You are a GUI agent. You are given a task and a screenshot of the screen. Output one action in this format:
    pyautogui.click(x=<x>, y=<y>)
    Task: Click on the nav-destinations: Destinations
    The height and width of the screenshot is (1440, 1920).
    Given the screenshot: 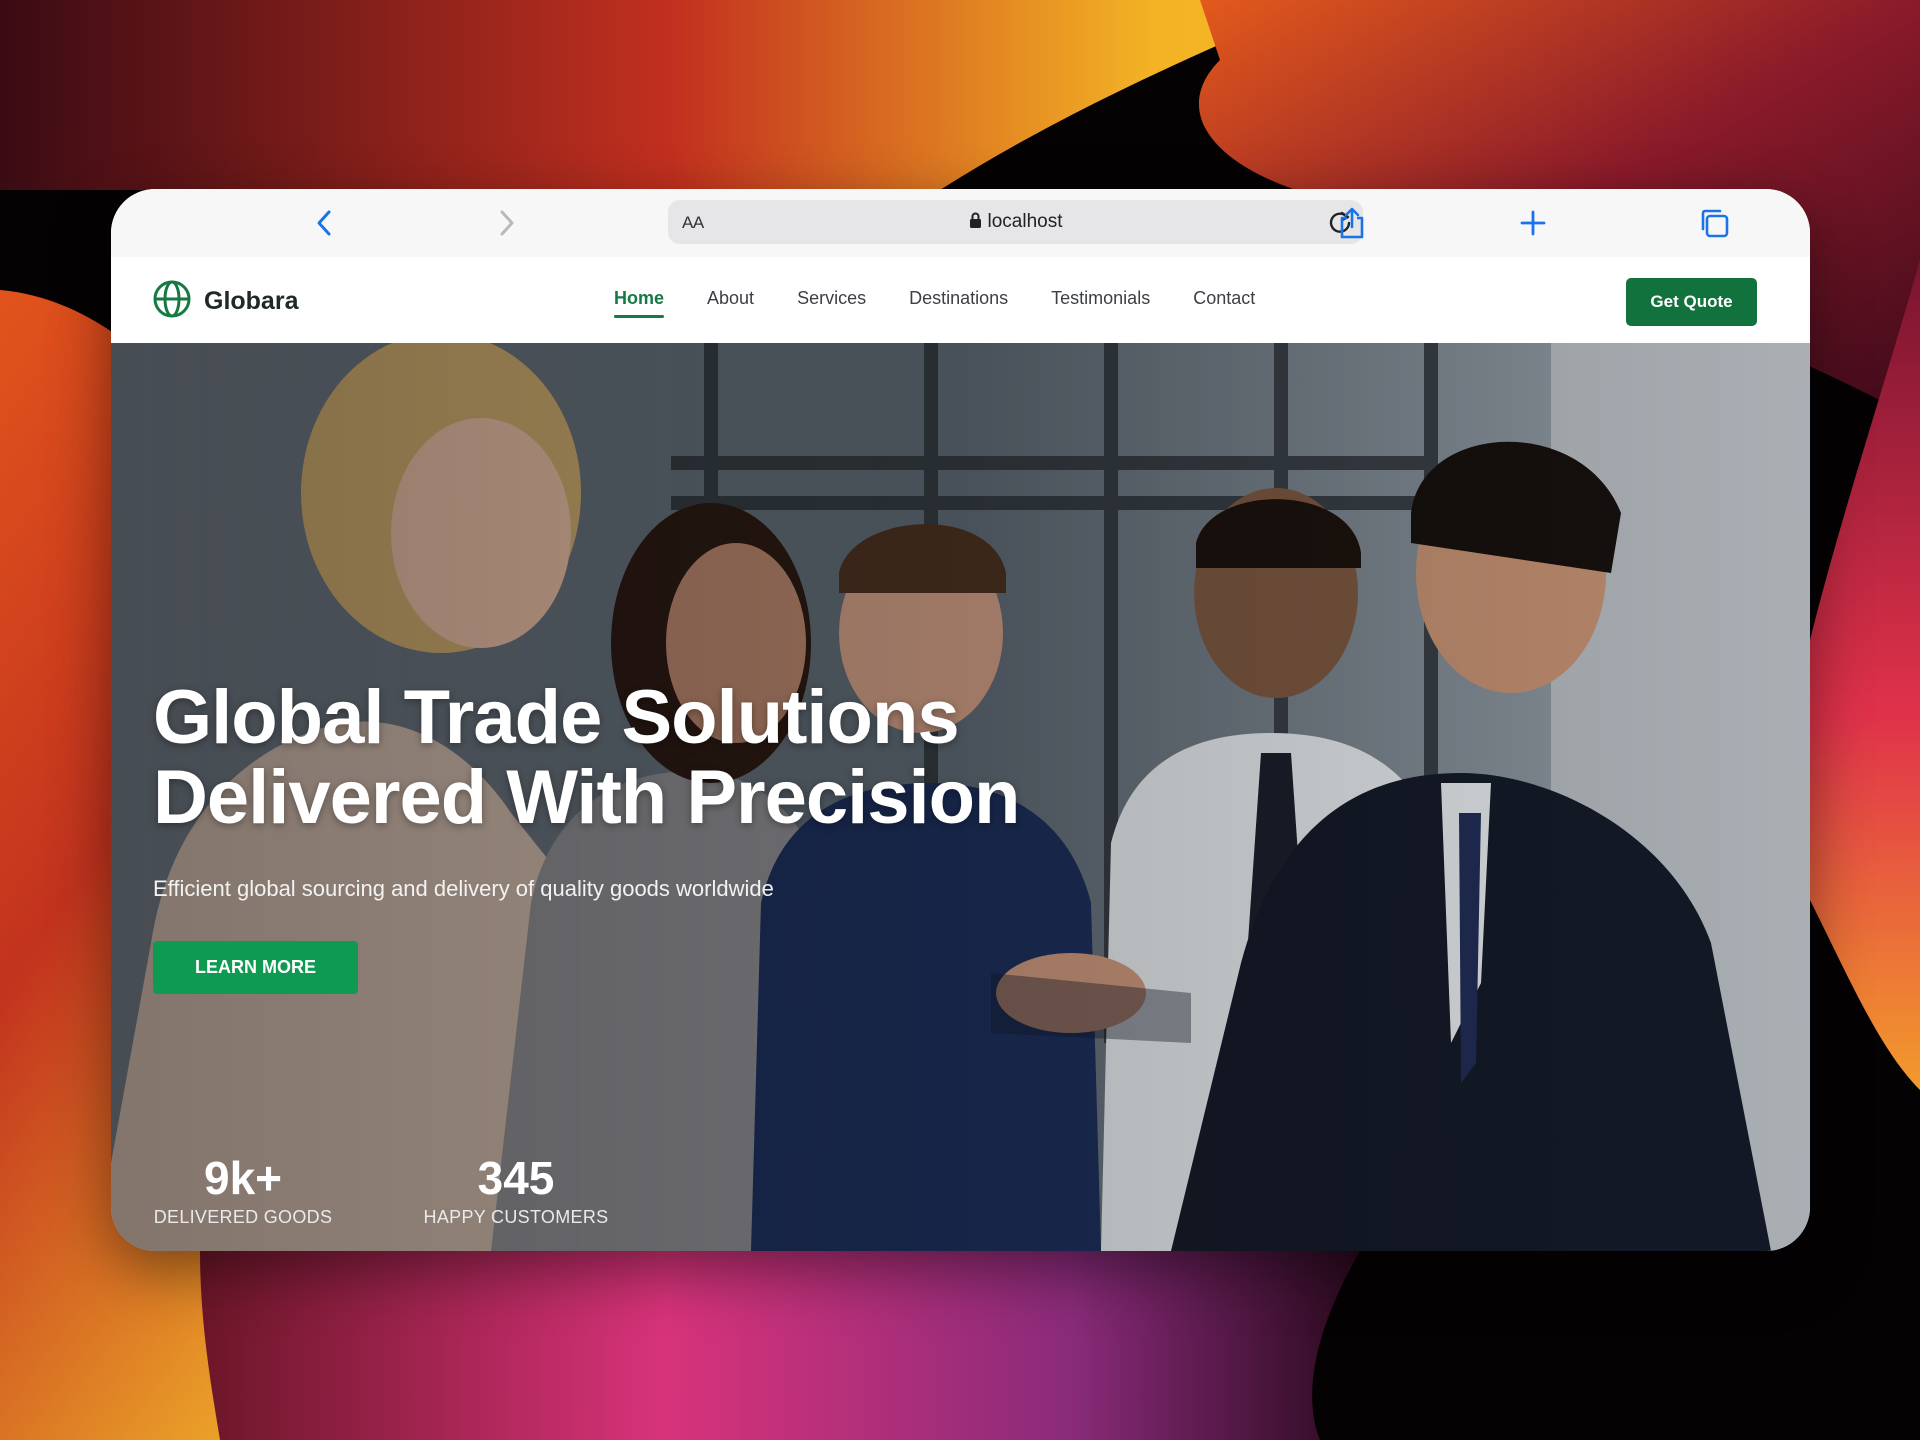 What is the action you would take?
    pyautogui.click(x=958, y=298)
    